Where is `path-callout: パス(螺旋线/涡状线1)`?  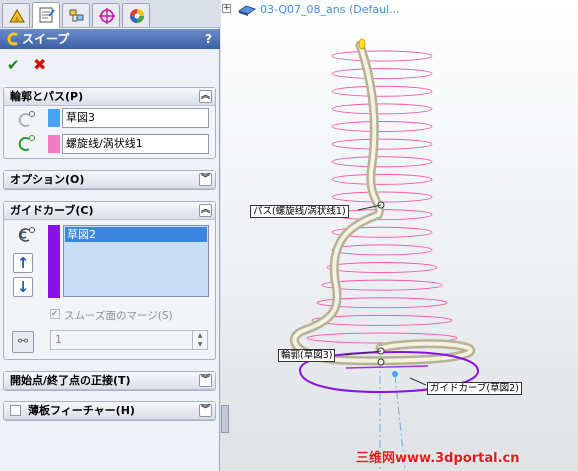
path-callout: パス(螺旋线/涡状线1) is located at coordinates (299, 211).